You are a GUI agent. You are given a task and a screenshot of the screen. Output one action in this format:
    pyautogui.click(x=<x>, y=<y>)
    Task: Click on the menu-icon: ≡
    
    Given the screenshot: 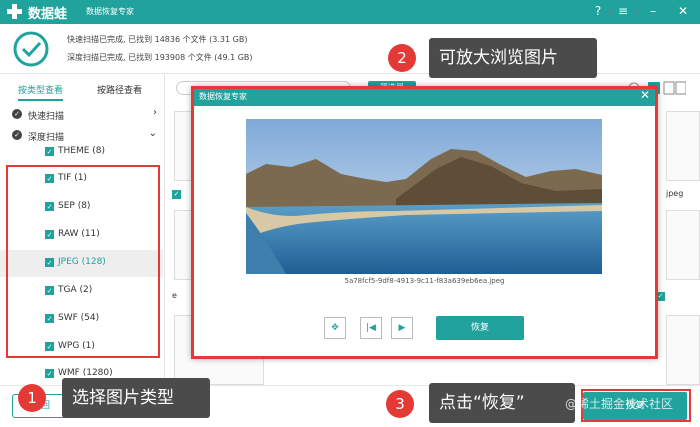 What is the action you would take?
    pyautogui.click(x=623, y=11)
    